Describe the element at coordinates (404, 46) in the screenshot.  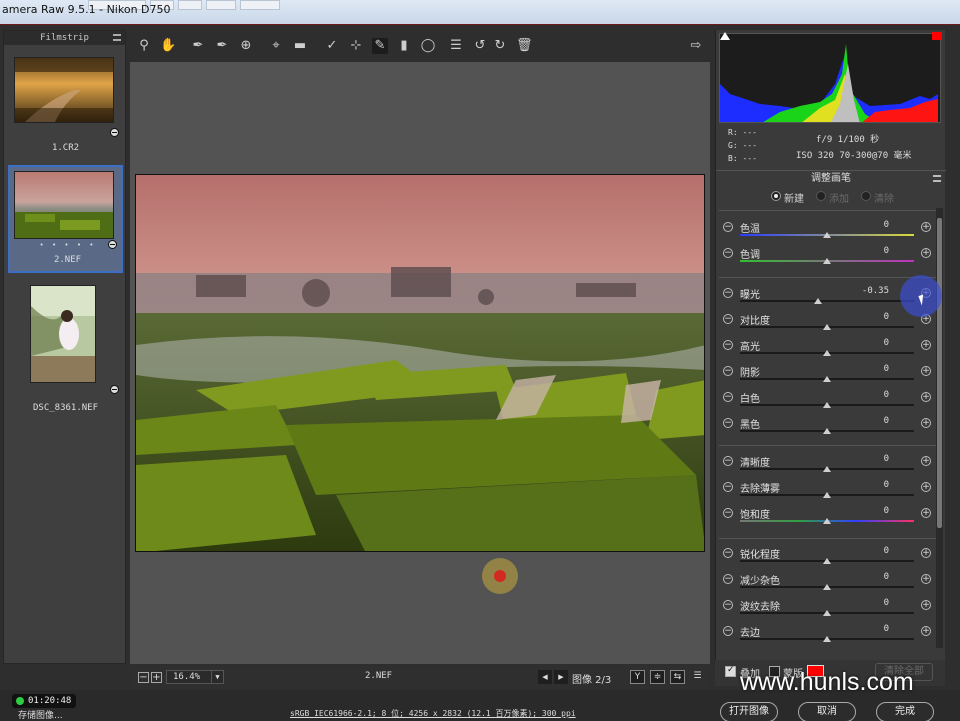
I see `graduated-filter-tool-icon: ▮` at that location.